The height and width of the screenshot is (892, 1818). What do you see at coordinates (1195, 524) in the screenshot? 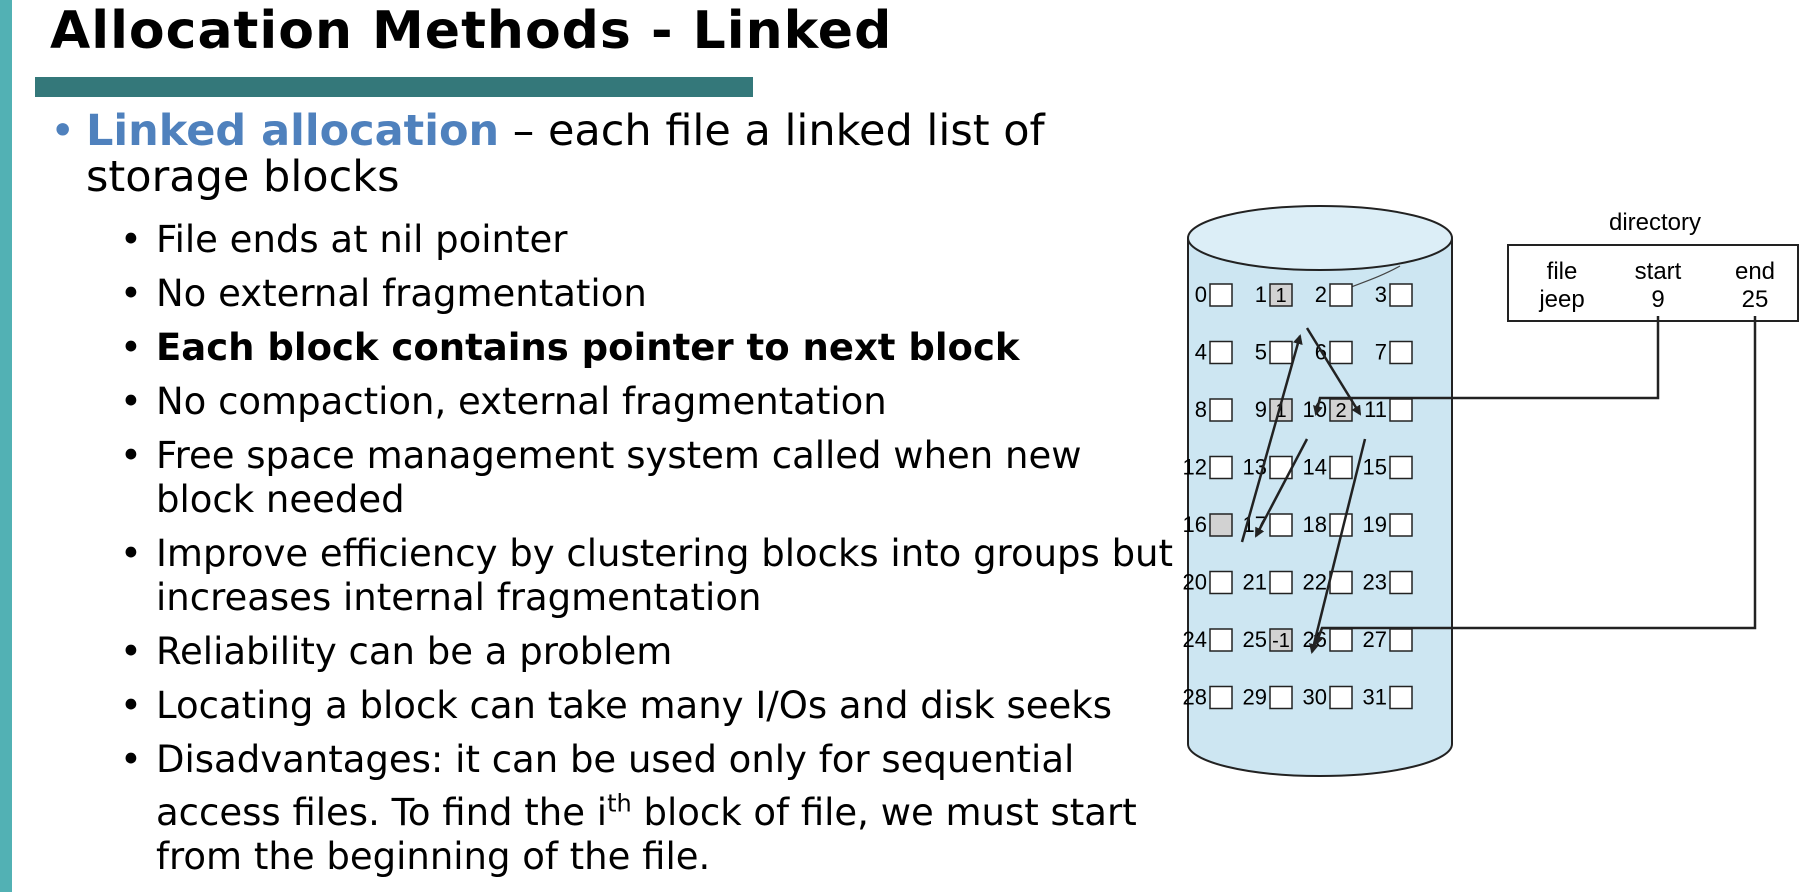
I see `block-number: 16` at bounding box center [1195, 524].